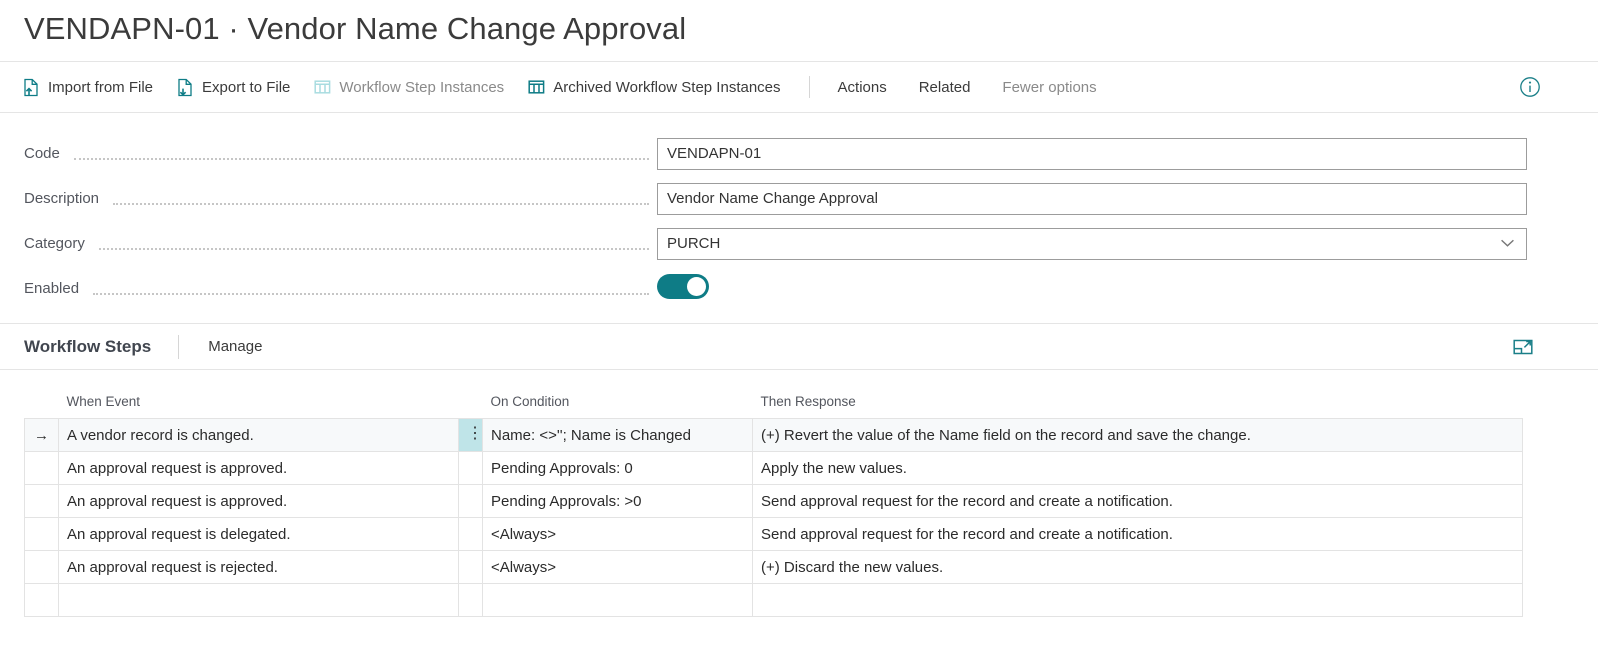  What do you see at coordinates (1138, 406) in the screenshot?
I see `grid-header-then-response: Then Response` at bounding box center [1138, 406].